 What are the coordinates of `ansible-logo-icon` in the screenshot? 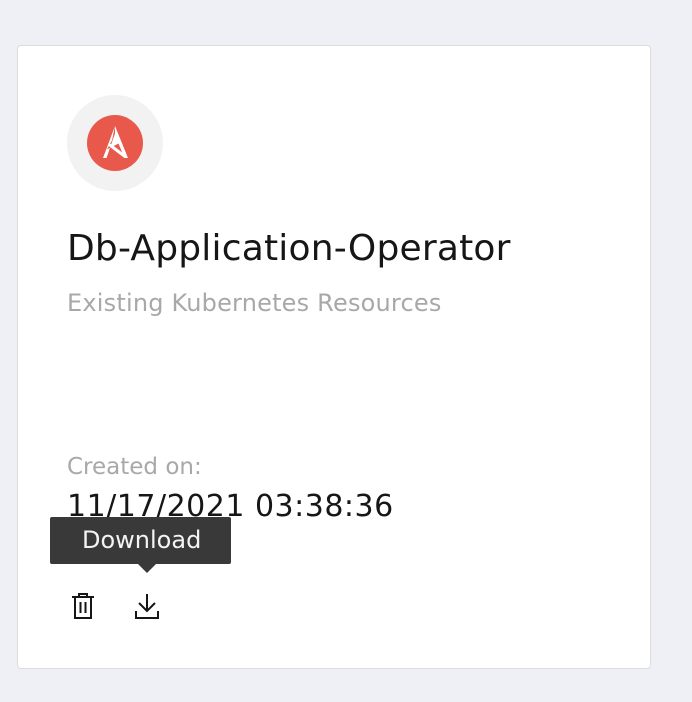 It's located at (115, 143).